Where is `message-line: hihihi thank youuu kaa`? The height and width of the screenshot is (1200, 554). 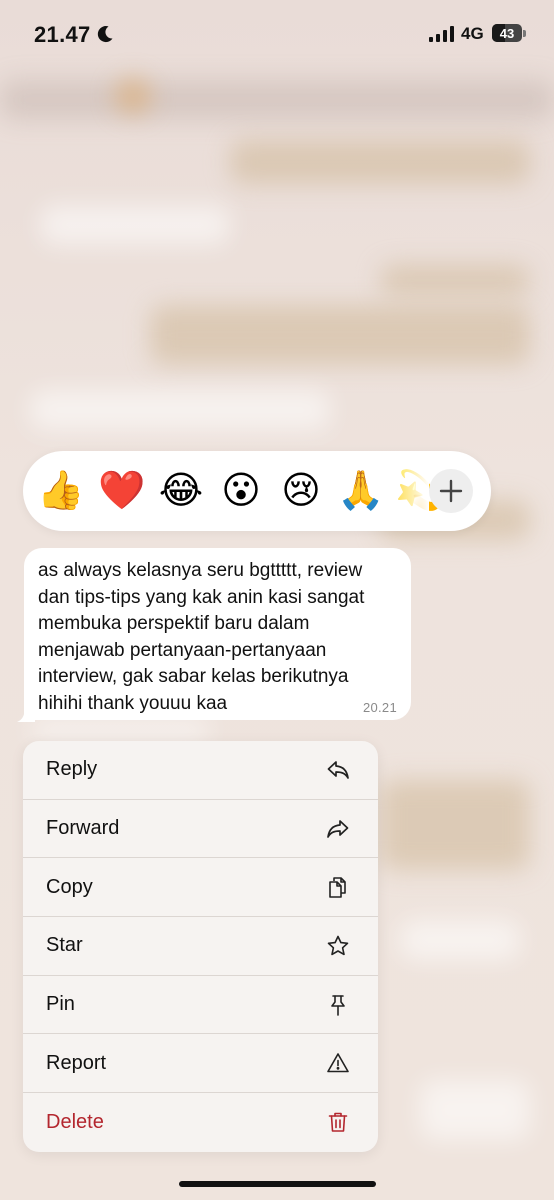 message-line: hihihi thank youuu kaa is located at coordinates (133, 703).